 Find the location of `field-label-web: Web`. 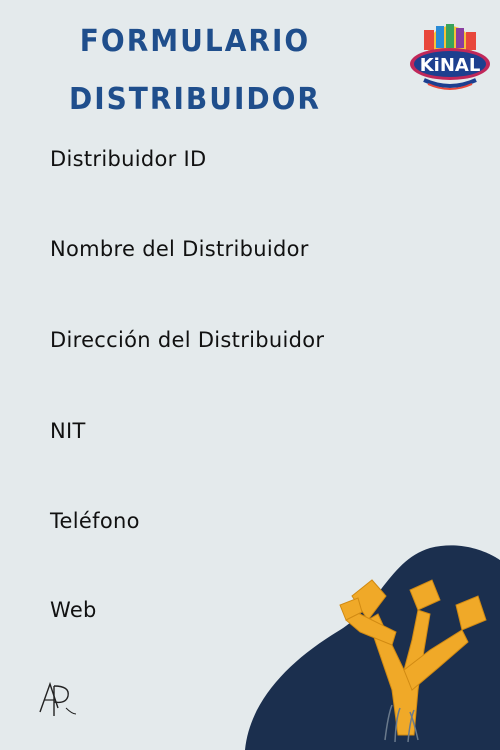

field-label-web: Web is located at coordinates (73, 610).